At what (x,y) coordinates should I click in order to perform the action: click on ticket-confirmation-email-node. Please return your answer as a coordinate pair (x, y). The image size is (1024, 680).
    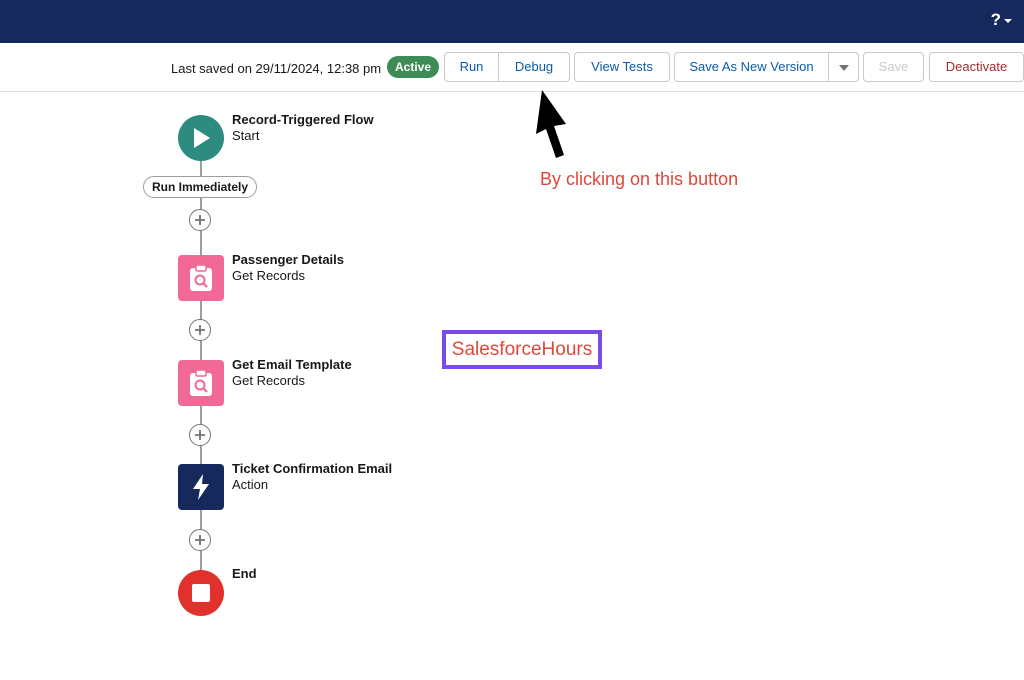
    Looking at the image, I should click on (201, 487).